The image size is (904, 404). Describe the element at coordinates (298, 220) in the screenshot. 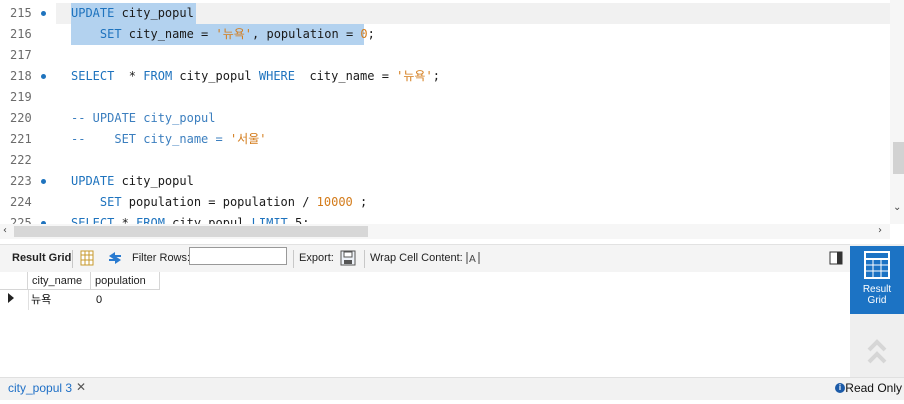

I see `code-token: 5;` at that location.